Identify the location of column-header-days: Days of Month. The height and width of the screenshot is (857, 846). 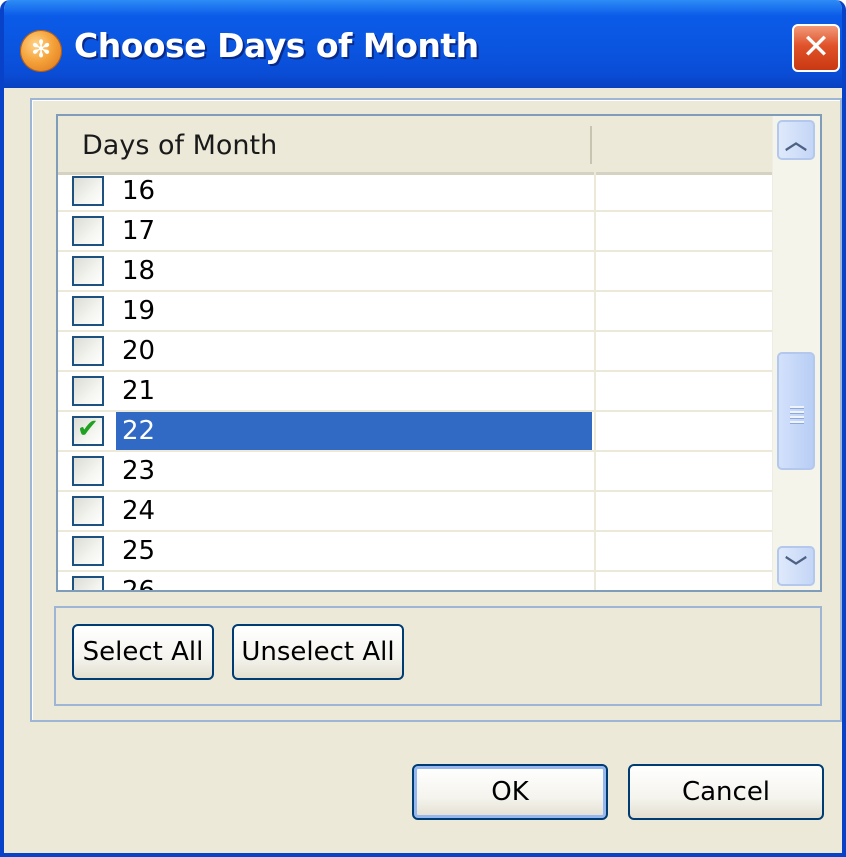
(179, 145).